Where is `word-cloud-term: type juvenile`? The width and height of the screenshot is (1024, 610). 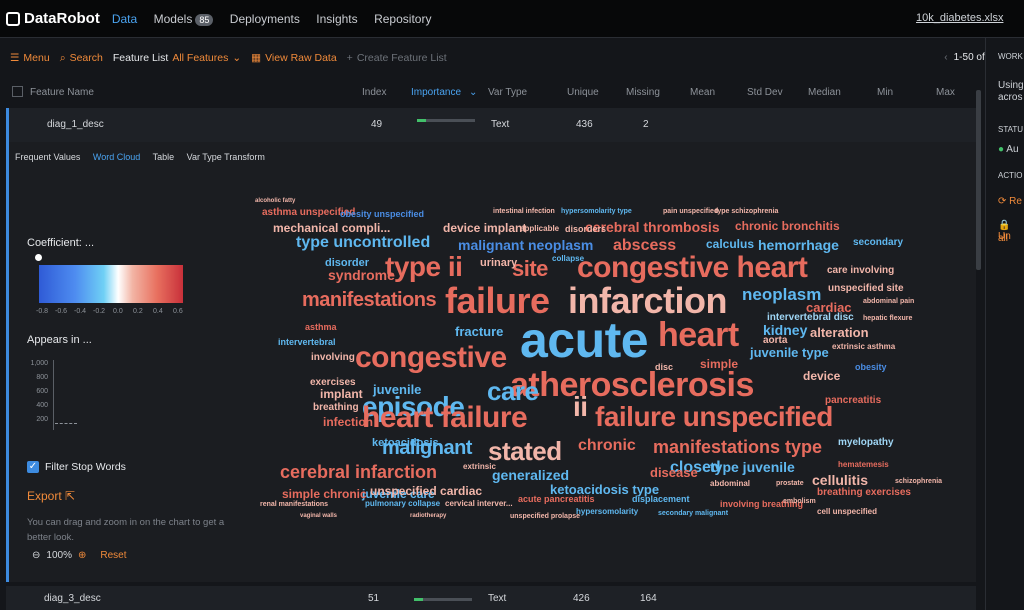
word-cloud-term: type juvenile is located at coordinates (752, 467).